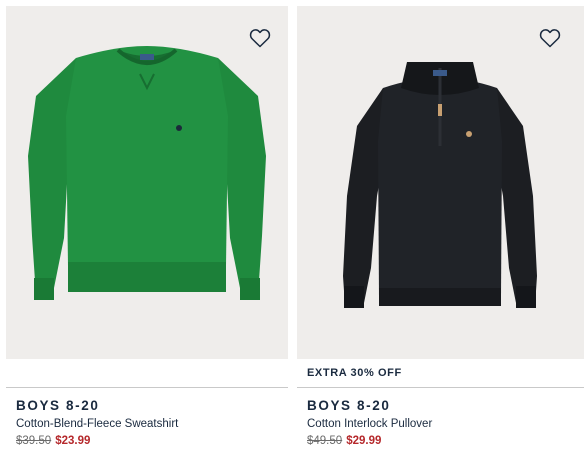  Describe the element at coordinates (73, 441) in the screenshot. I see `sale-price: $23.99` at that location.